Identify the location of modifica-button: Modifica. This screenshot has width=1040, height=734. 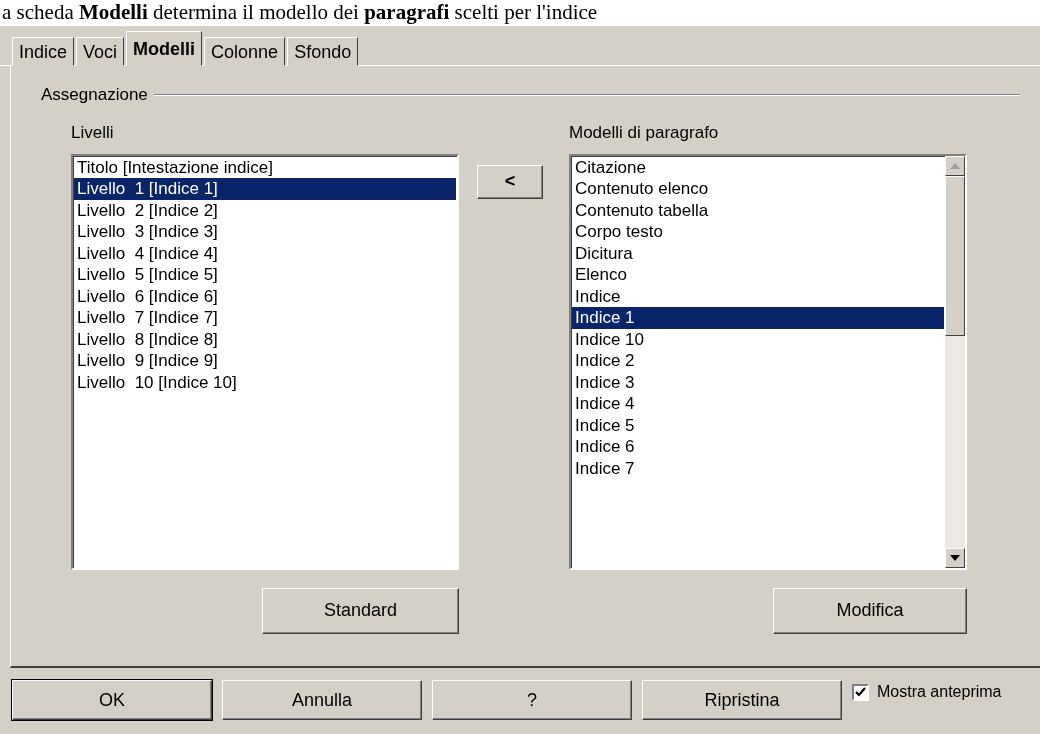
(870, 610).